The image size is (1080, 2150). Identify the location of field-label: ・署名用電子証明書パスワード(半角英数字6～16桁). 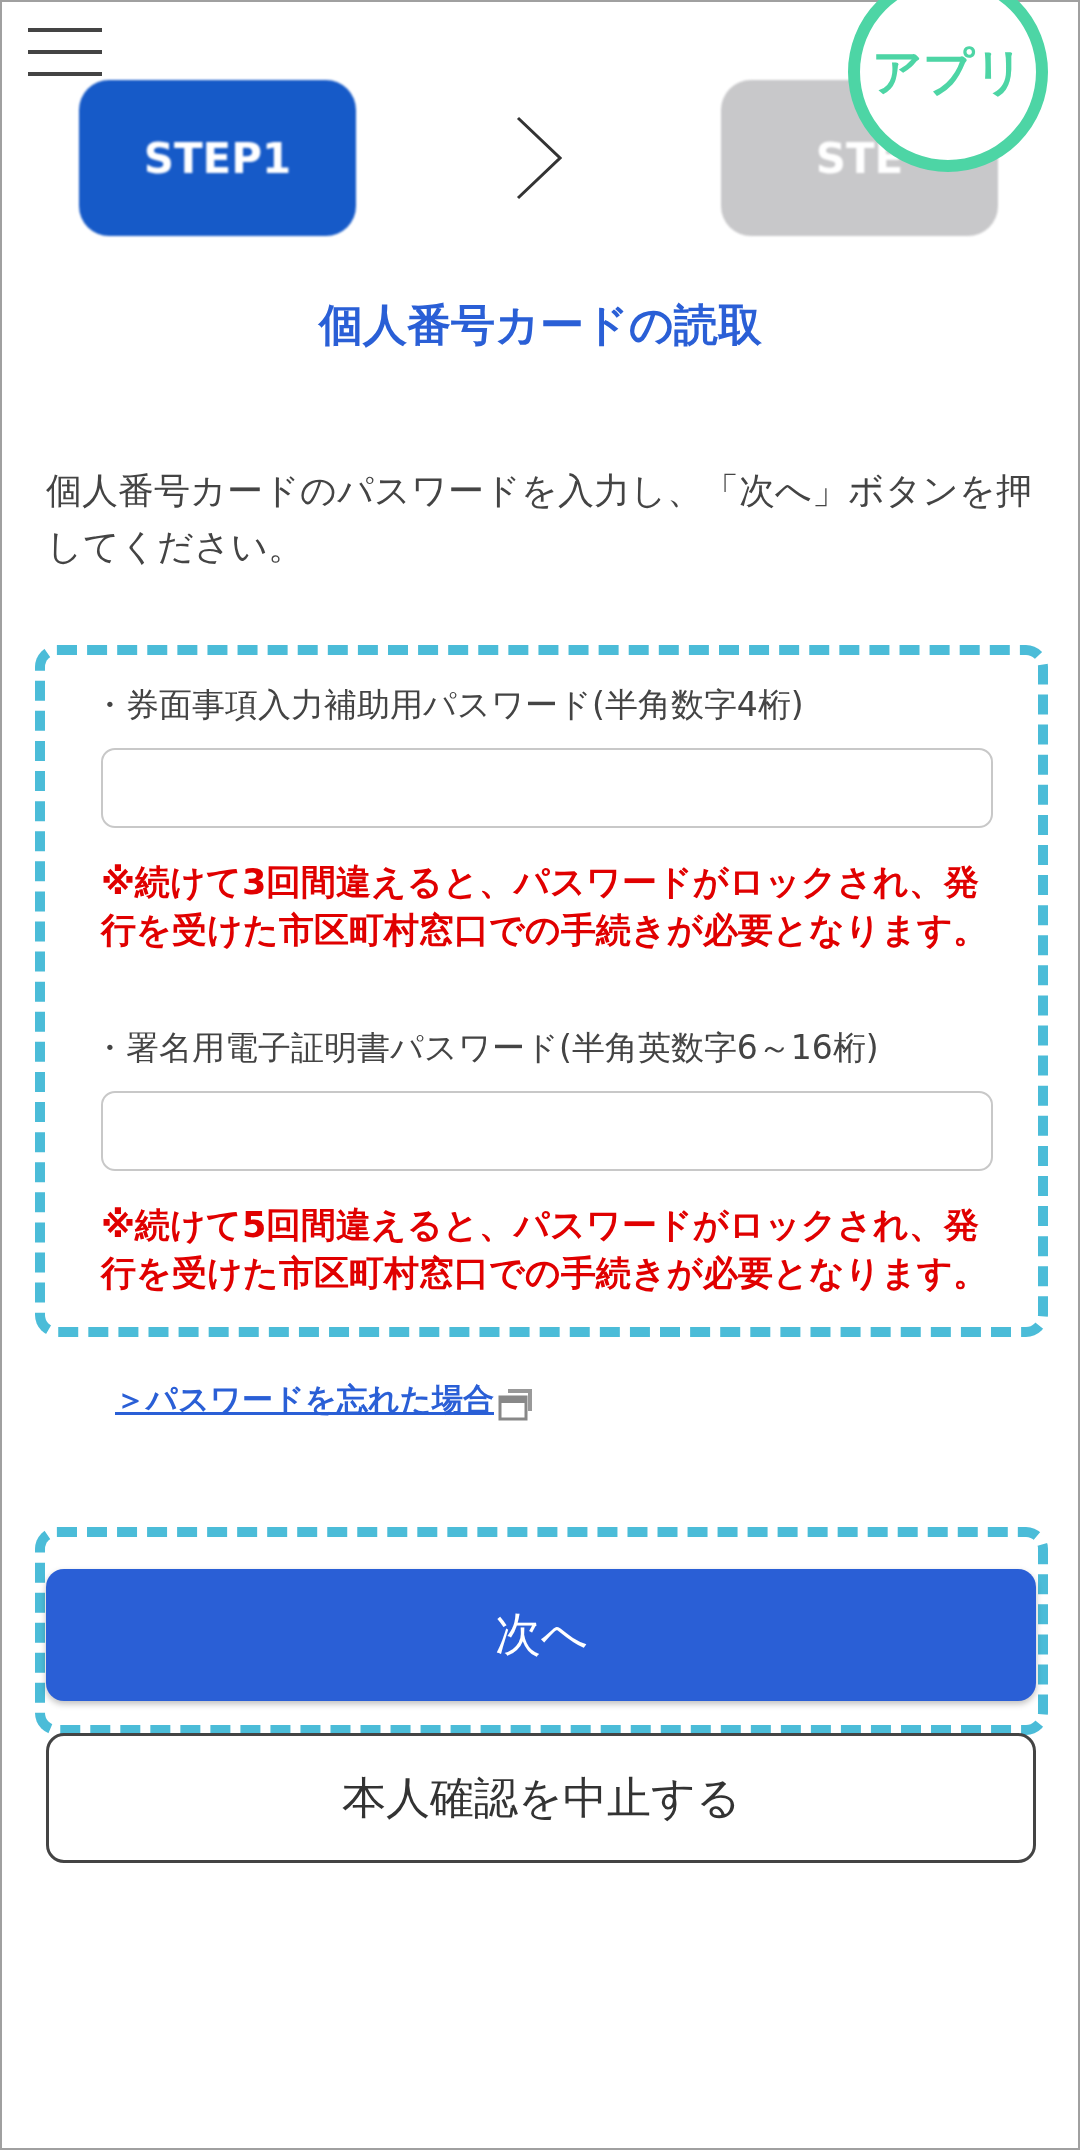
(486, 1048).